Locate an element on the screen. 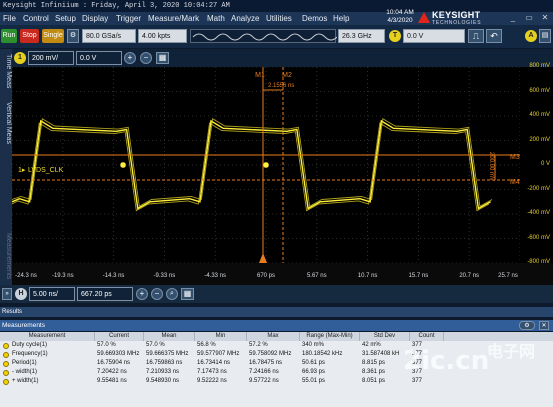 Image resolution: width=553 pixels, height=407 pixels. watermark-graphic: 2ic.cn 电子网 is located at coordinates (469, 359).